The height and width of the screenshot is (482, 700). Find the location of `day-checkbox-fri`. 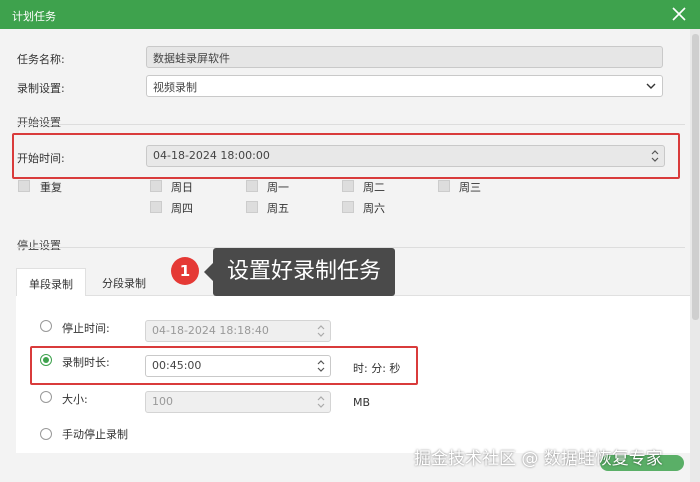

day-checkbox-fri is located at coordinates (252, 207).